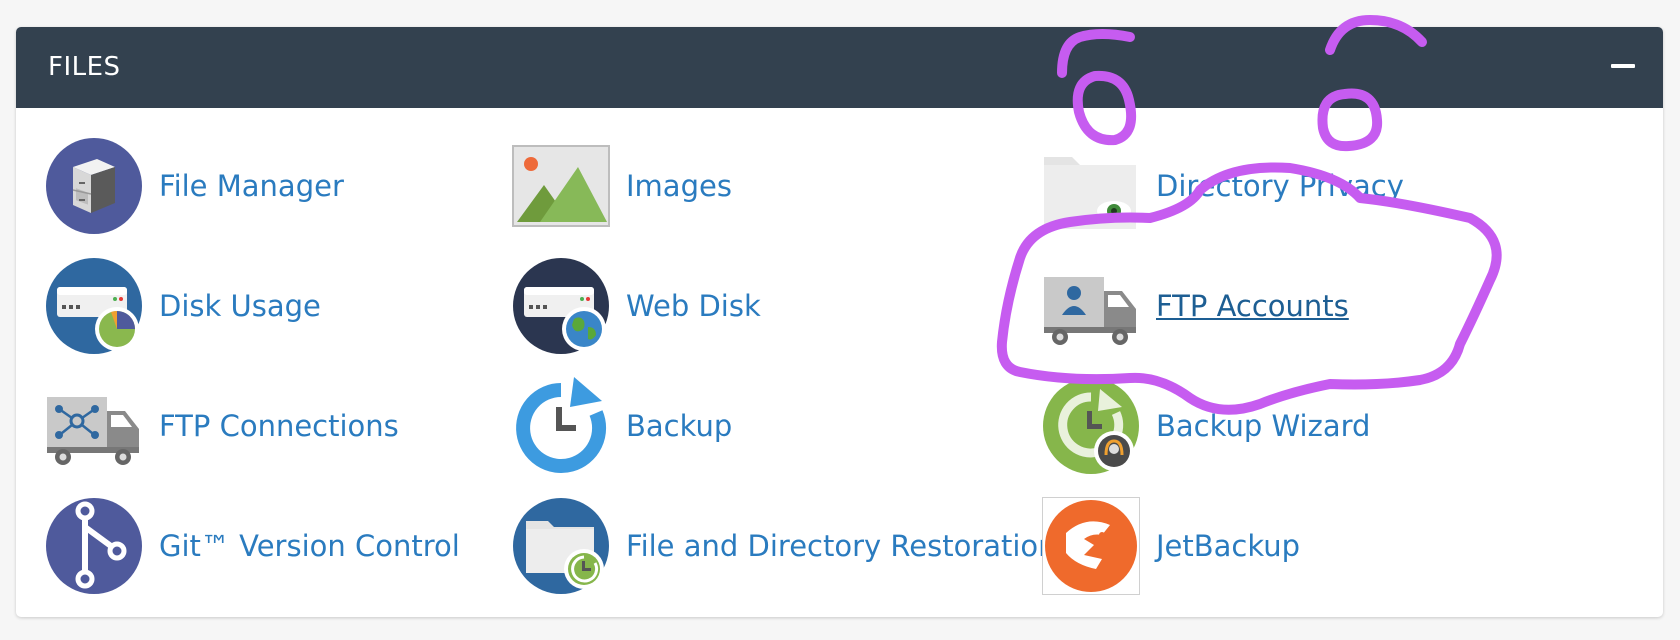 The width and height of the screenshot is (1680, 640). Describe the element at coordinates (679, 426) in the screenshot. I see `backup-label: Backup` at that location.